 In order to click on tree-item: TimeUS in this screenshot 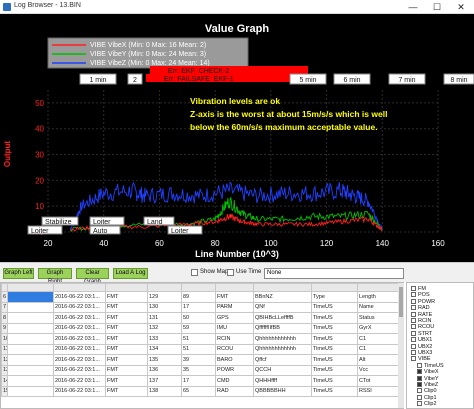, I will do `click(430, 365)`.